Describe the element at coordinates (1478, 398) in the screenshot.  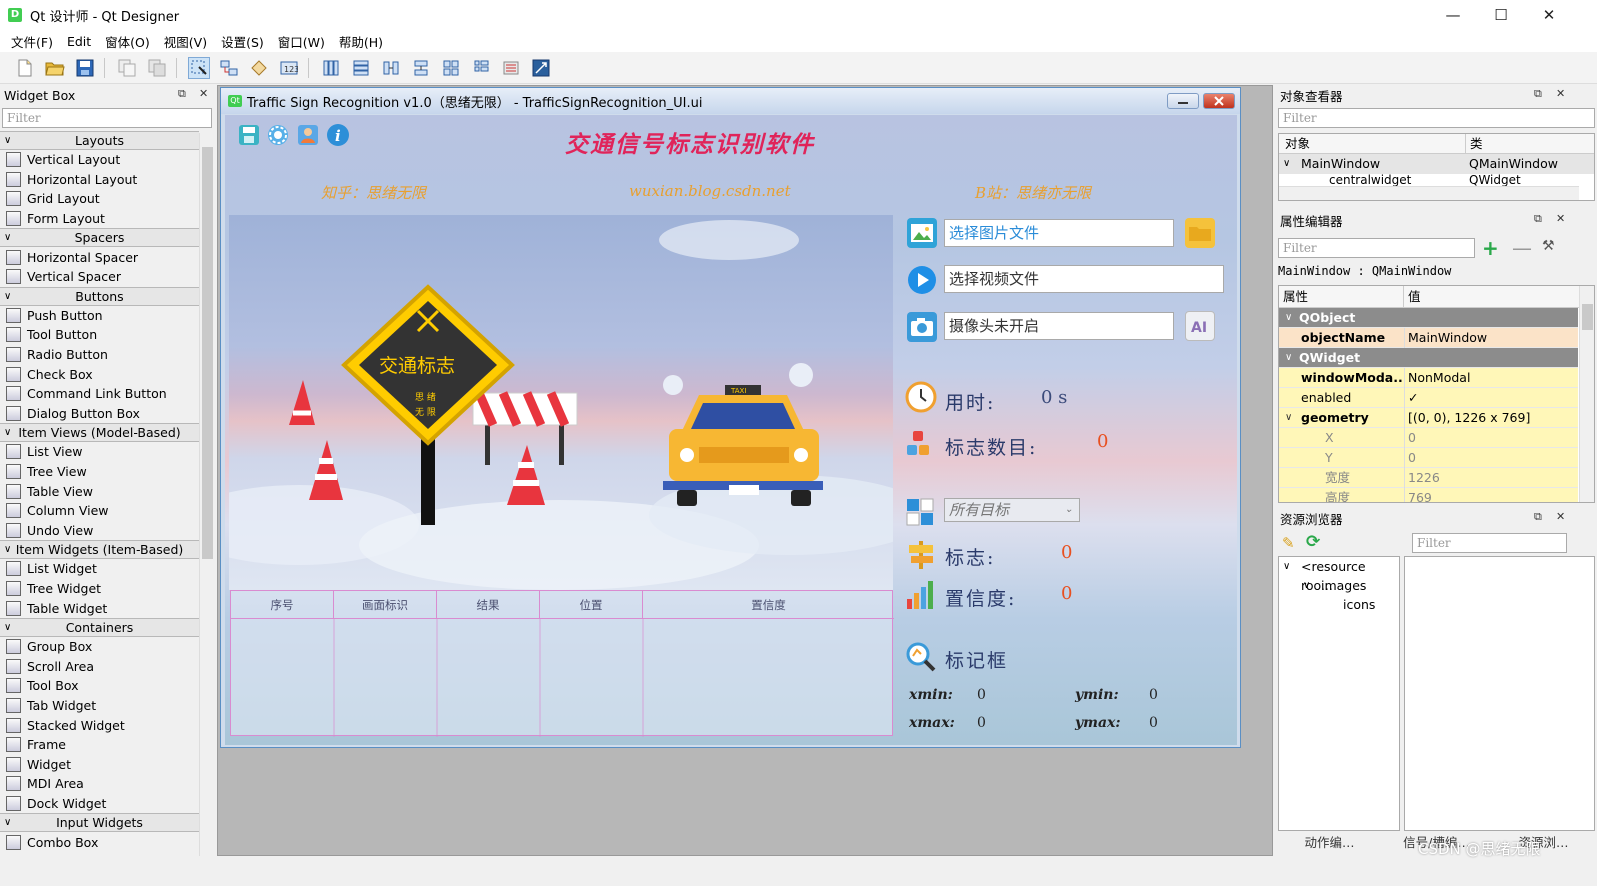
I see `property-value: ✓` at that location.